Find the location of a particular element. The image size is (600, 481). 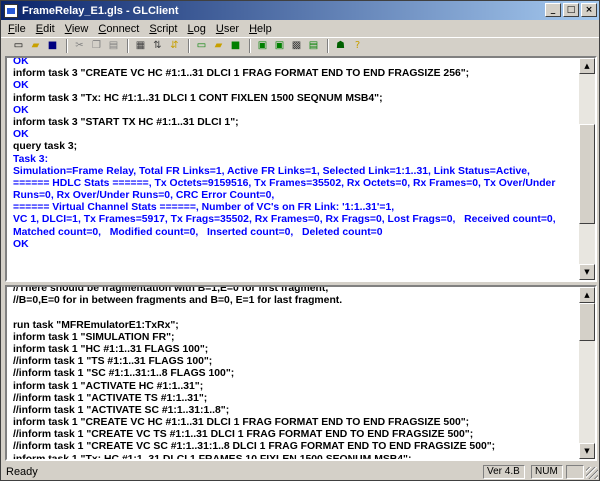

status-text: Ready is located at coordinates (22, 472).